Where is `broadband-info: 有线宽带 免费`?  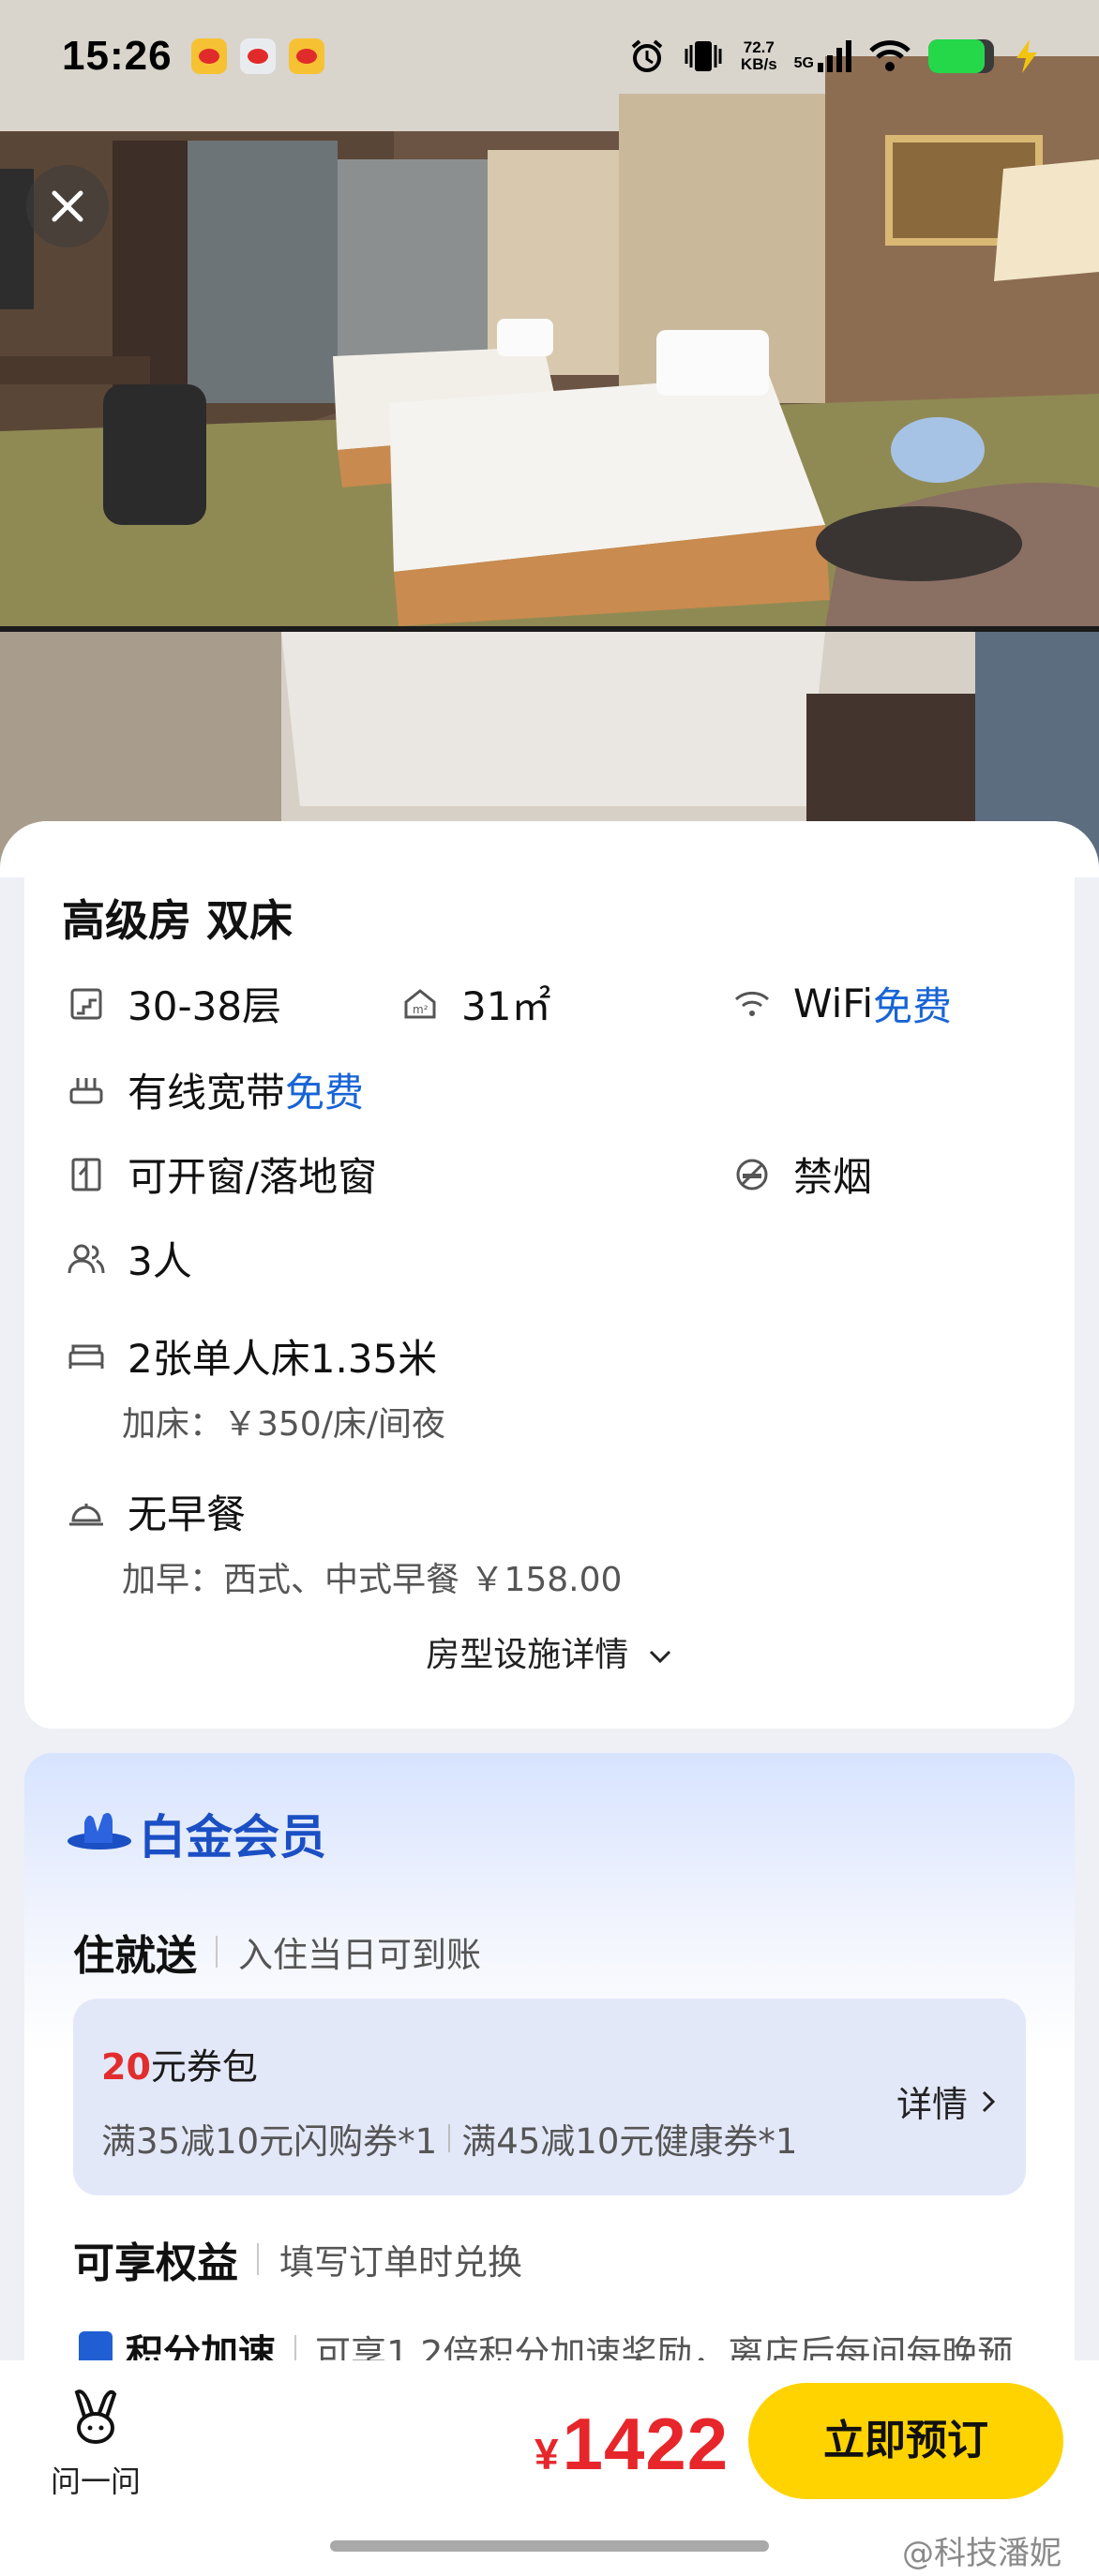
broadband-info: 有线宽带 免费 is located at coordinates (215, 1089).